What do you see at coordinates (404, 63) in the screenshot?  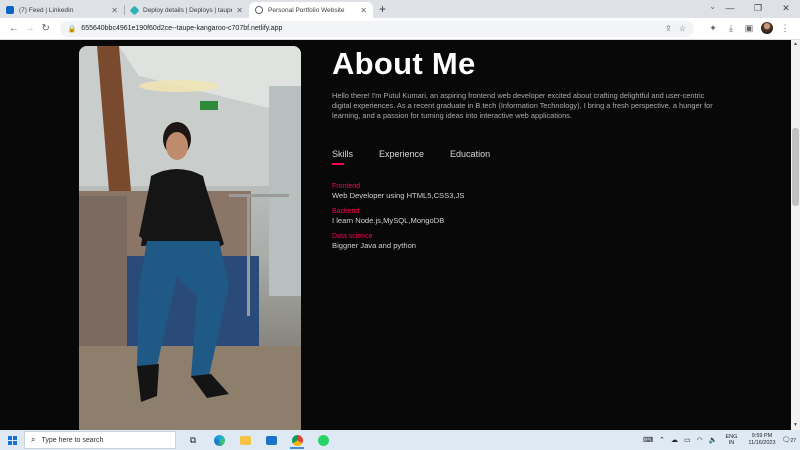 I see `page-title: About Me` at bounding box center [404, 63].